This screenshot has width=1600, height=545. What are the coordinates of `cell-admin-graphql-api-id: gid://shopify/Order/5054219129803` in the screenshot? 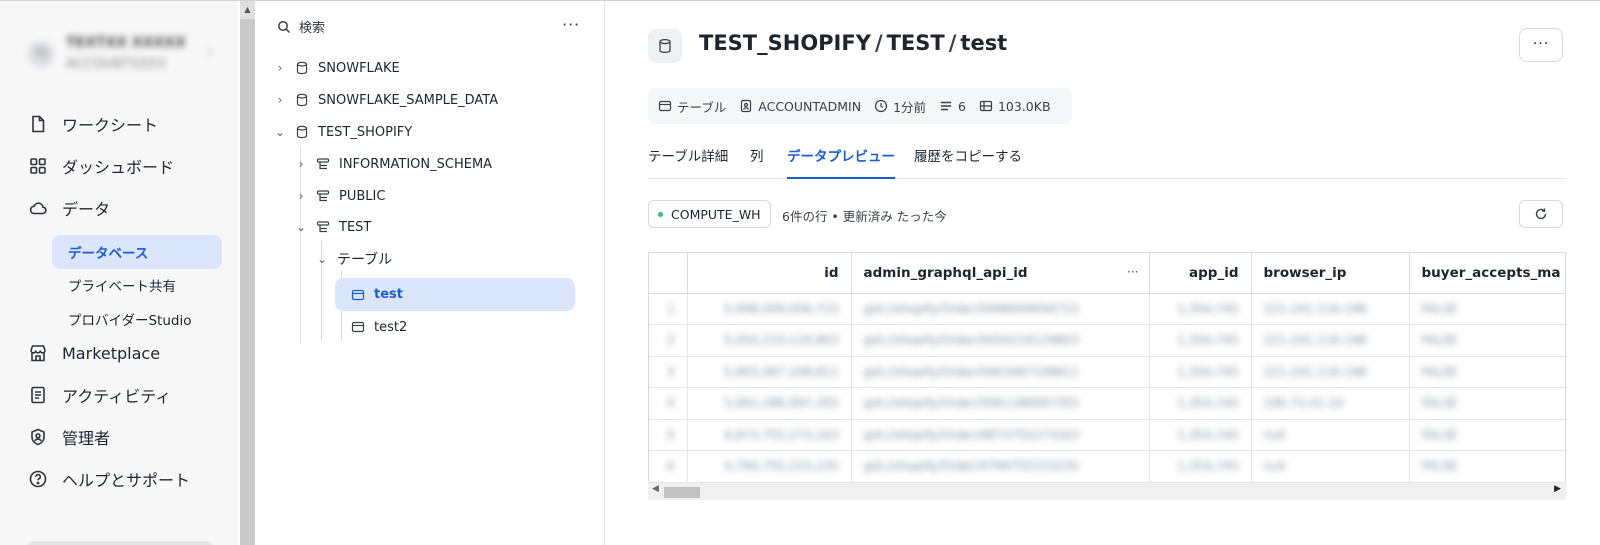 It's located at (1000, 340).